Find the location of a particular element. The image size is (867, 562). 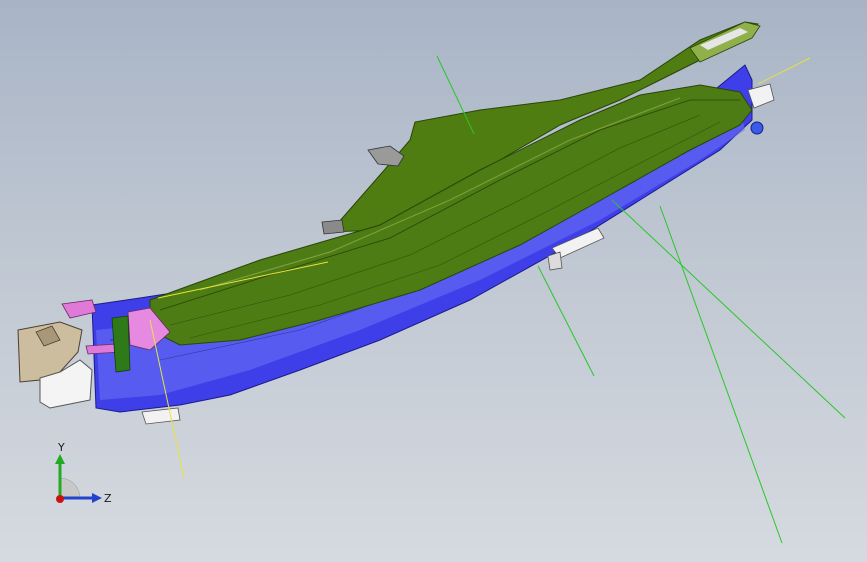

y-axis-arrowhead is located at coordinates (60, 459).